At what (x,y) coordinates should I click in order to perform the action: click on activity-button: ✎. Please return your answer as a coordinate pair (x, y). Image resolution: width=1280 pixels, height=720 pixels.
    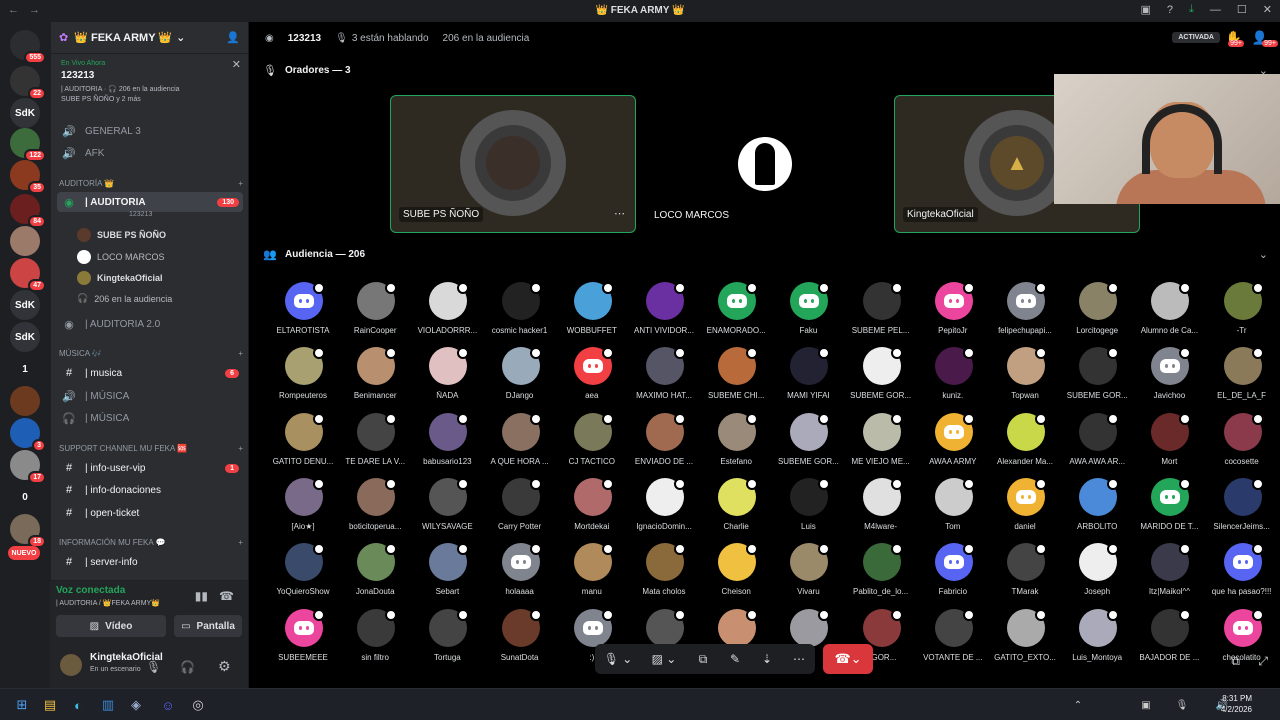
    Looking at the image, I should click on (735, 659).